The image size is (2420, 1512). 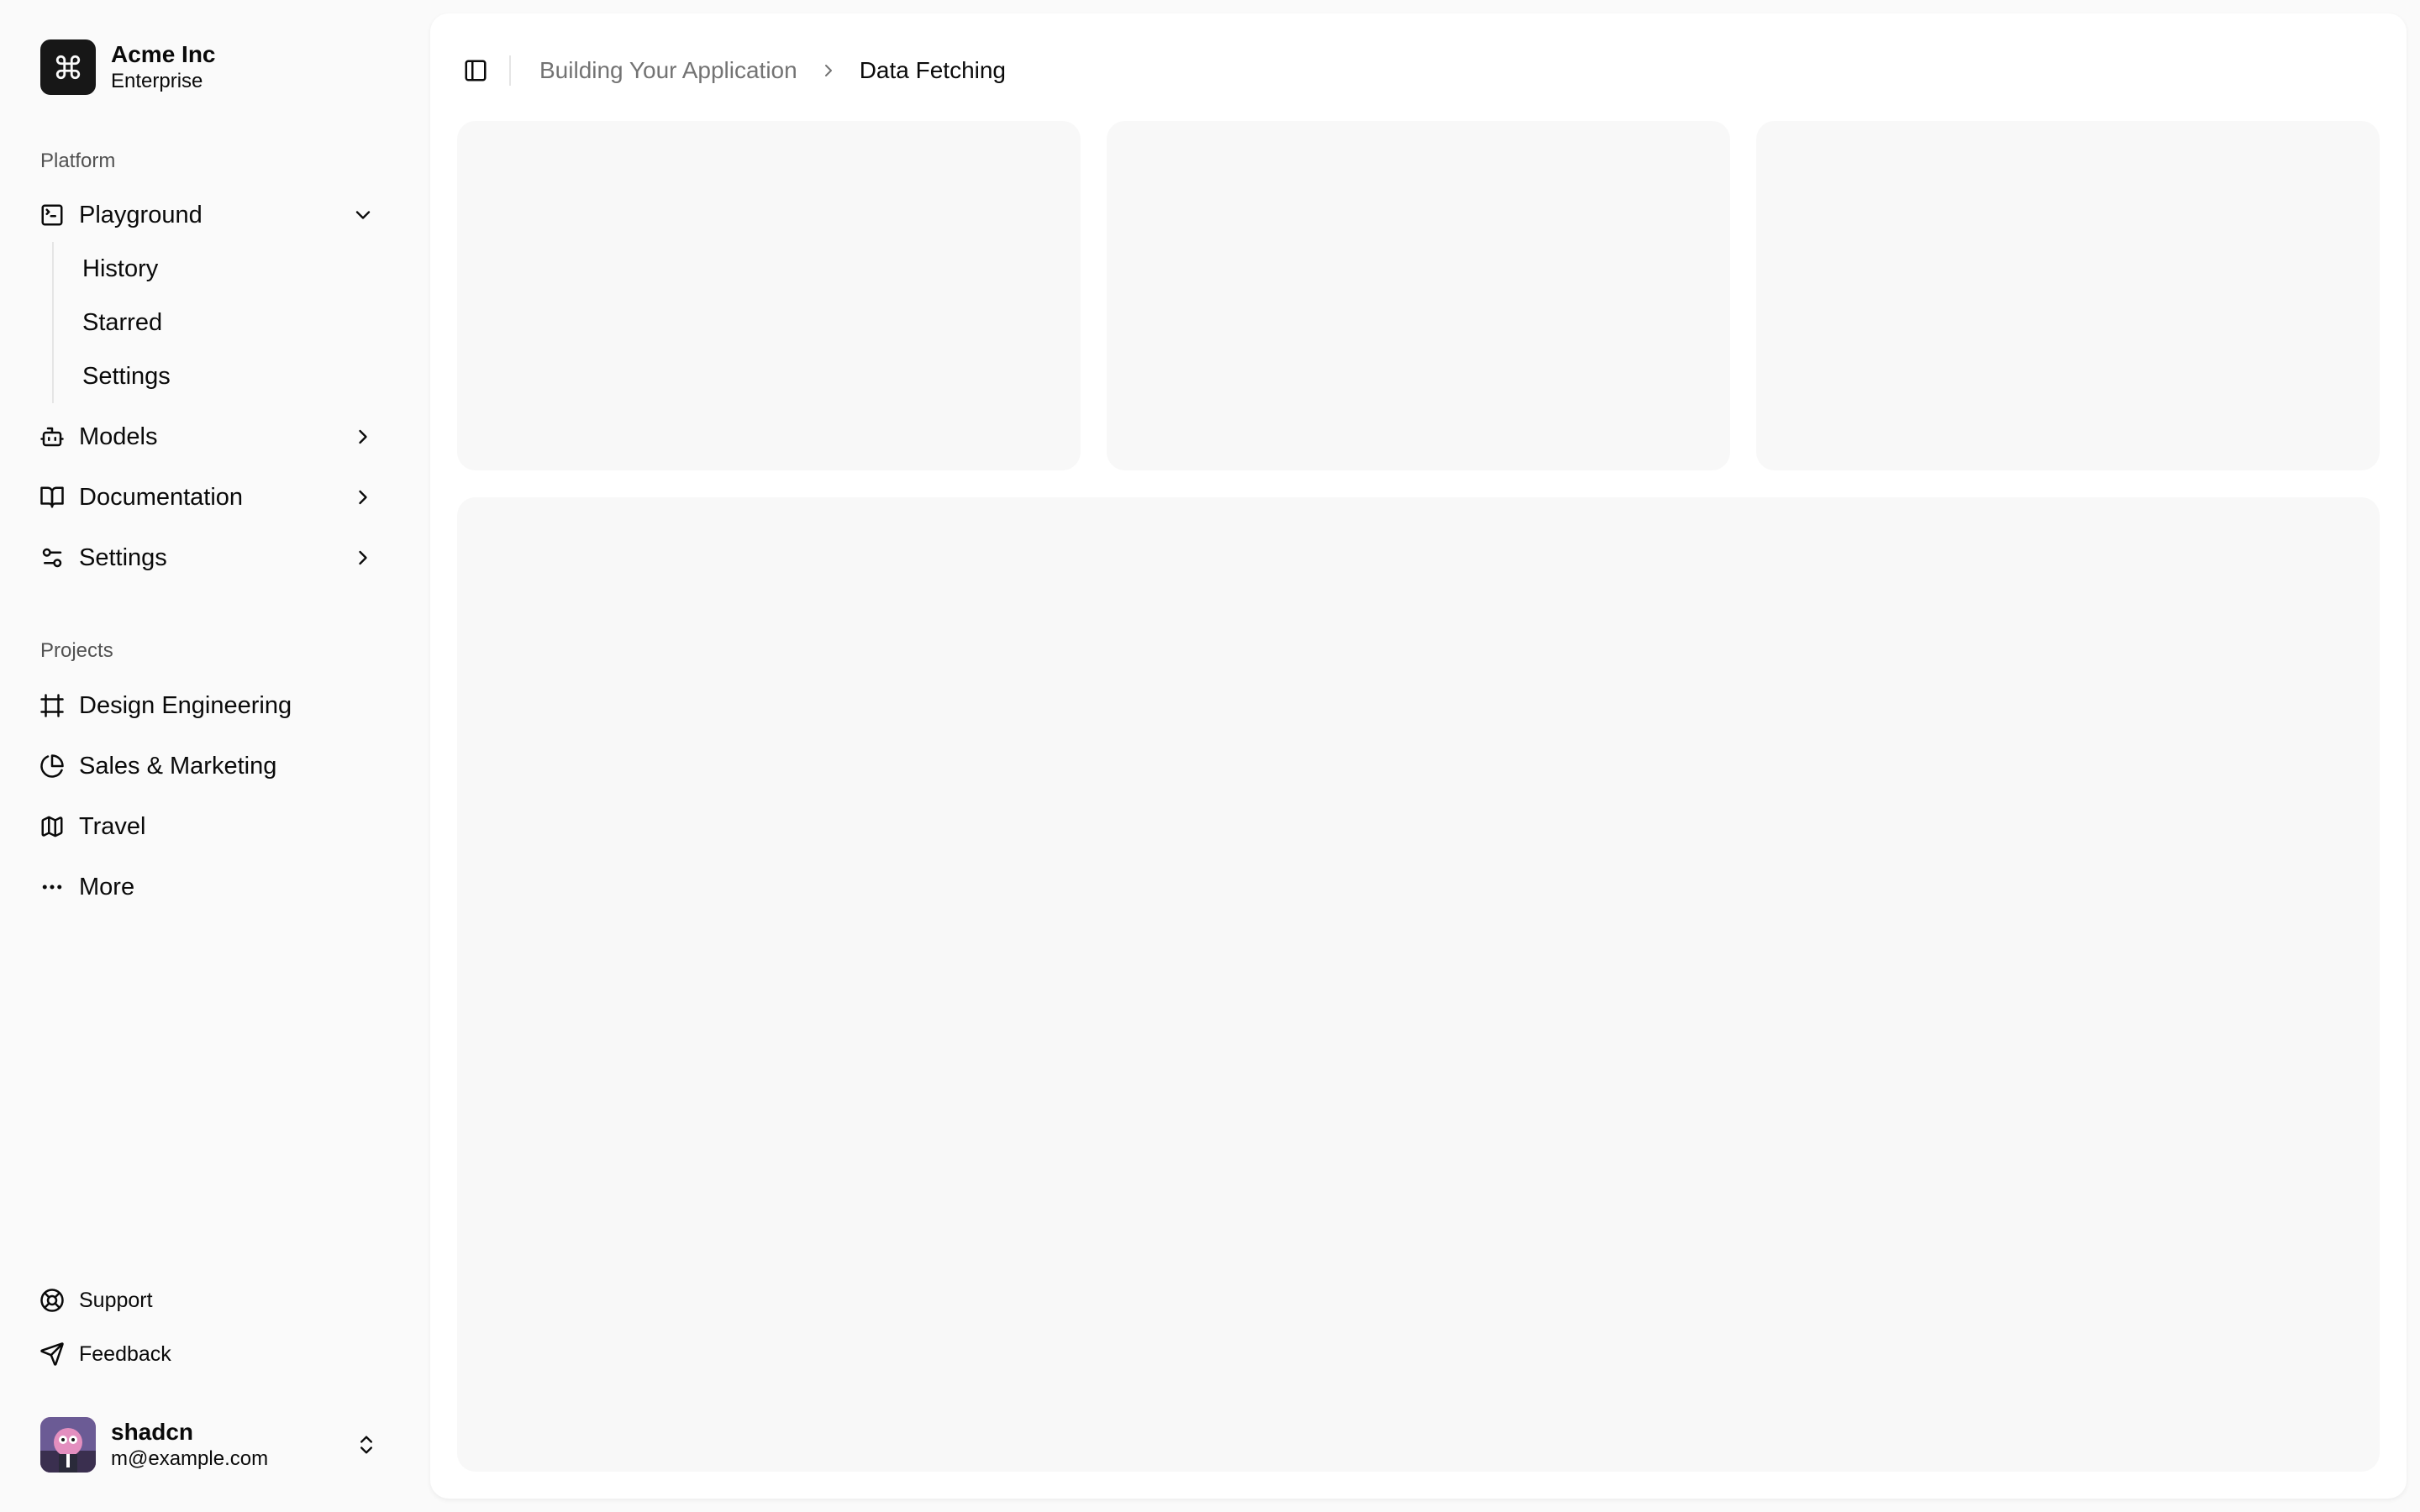 What do you see at coordinates (52, 705) in the screenshot?
I see `frame-icon` at bounding box center [52, 705].